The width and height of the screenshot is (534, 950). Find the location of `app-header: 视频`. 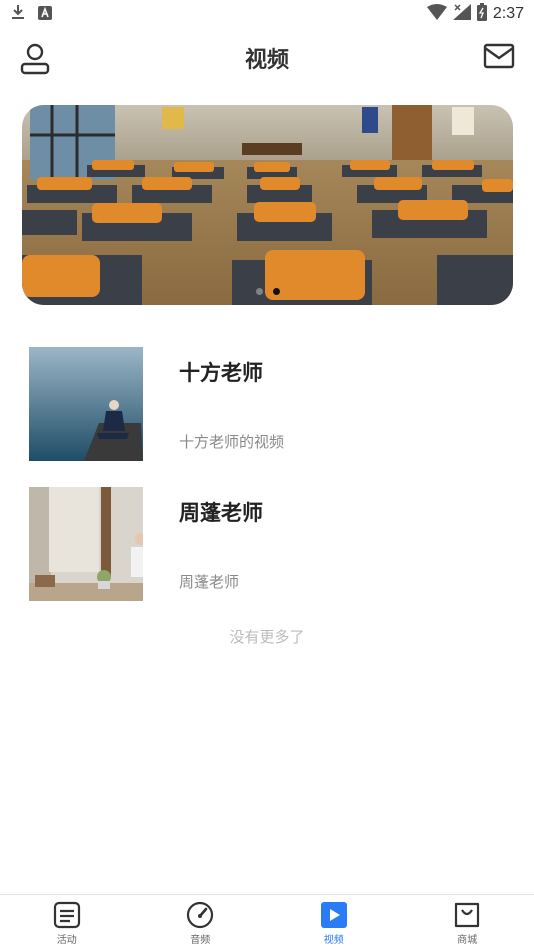

app-header: 视频 is located at coordinates (267, 58).